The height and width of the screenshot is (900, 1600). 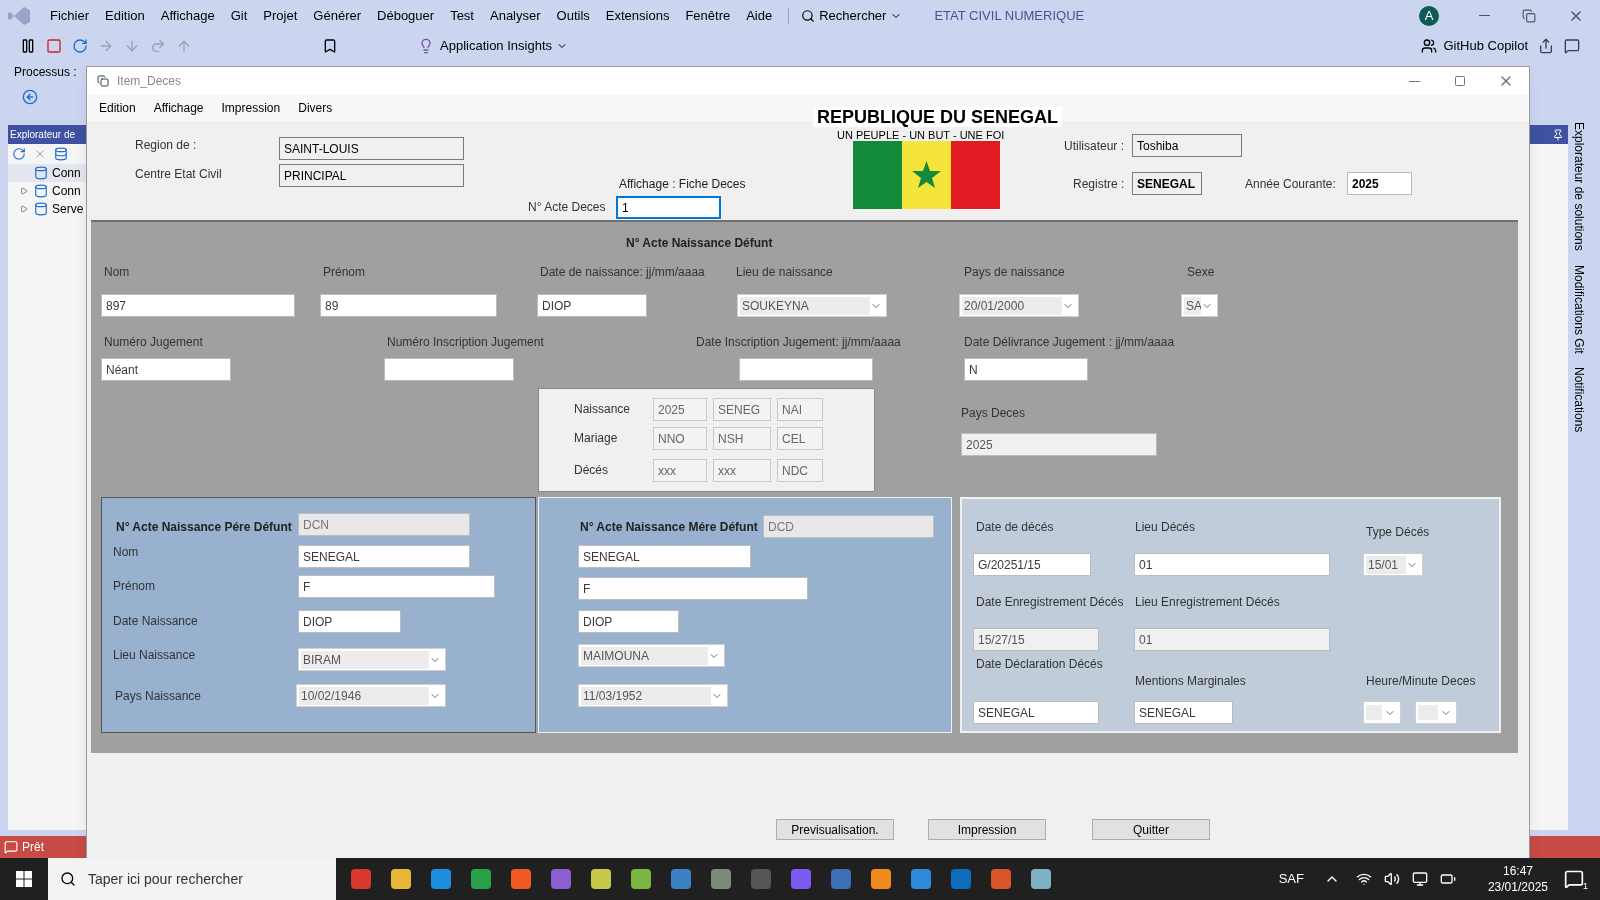 I want to click on menu-item: Fenêtre, so click(x=708, y=15).